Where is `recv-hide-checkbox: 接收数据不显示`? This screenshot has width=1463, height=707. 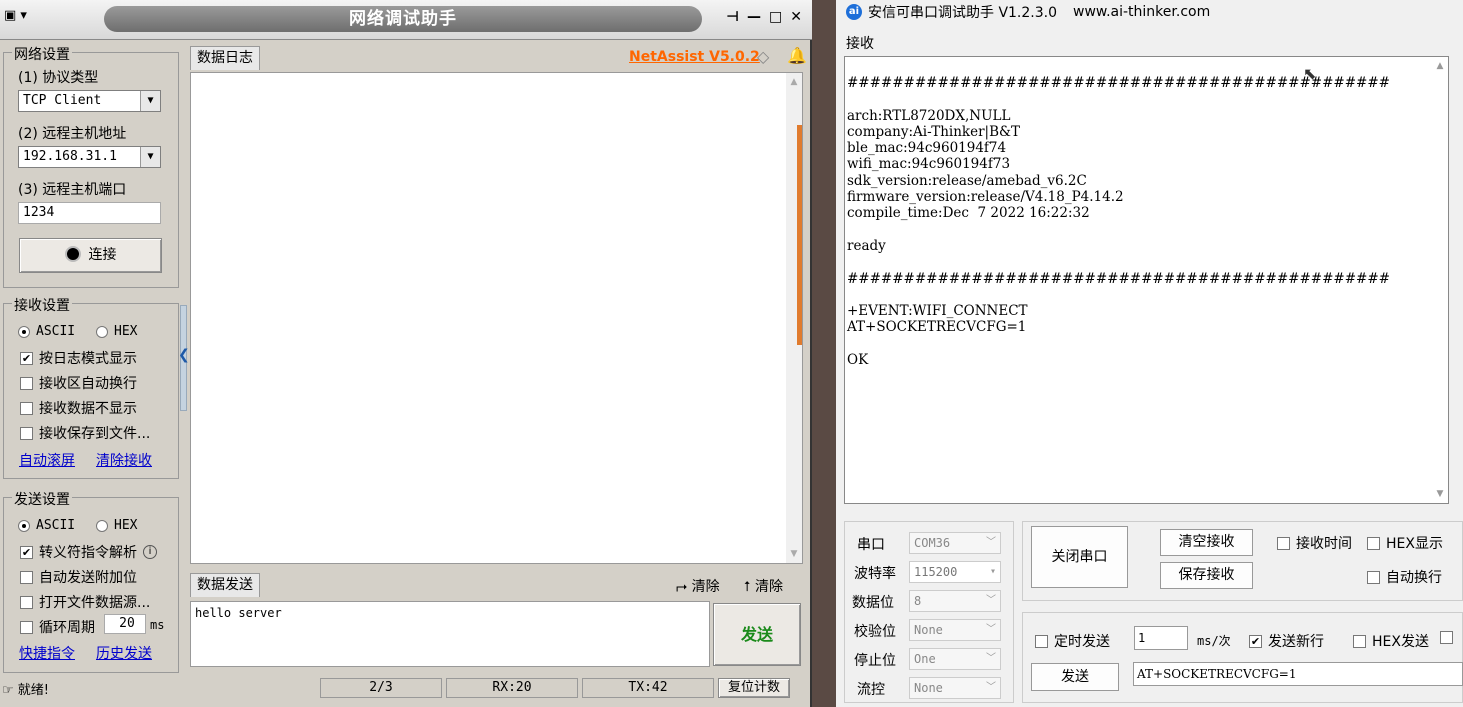
recv-hide-checkbox: 接收数据不显示 is located at coordinates (78, 408).